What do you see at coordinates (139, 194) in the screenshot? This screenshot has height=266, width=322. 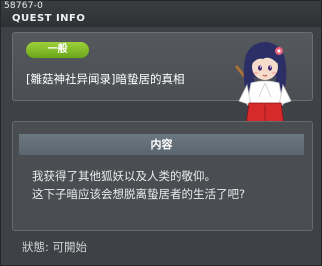 I see `content-line: 这下子暗应该会想脱离蛰居者的生活了吧?` at bounding box center [139, 194].